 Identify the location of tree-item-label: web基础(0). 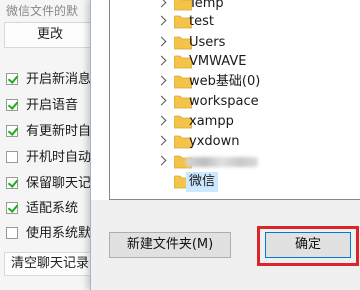
(225, 81).